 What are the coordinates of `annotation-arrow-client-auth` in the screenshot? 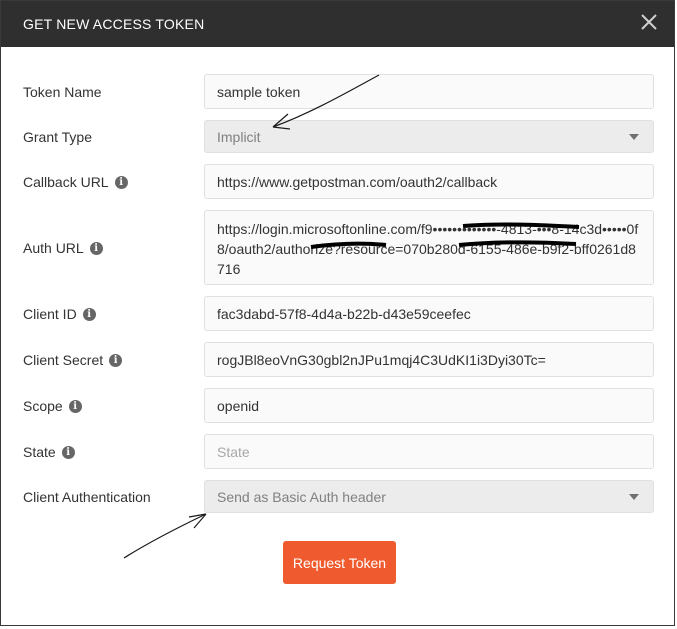 It's located at (165, 536).